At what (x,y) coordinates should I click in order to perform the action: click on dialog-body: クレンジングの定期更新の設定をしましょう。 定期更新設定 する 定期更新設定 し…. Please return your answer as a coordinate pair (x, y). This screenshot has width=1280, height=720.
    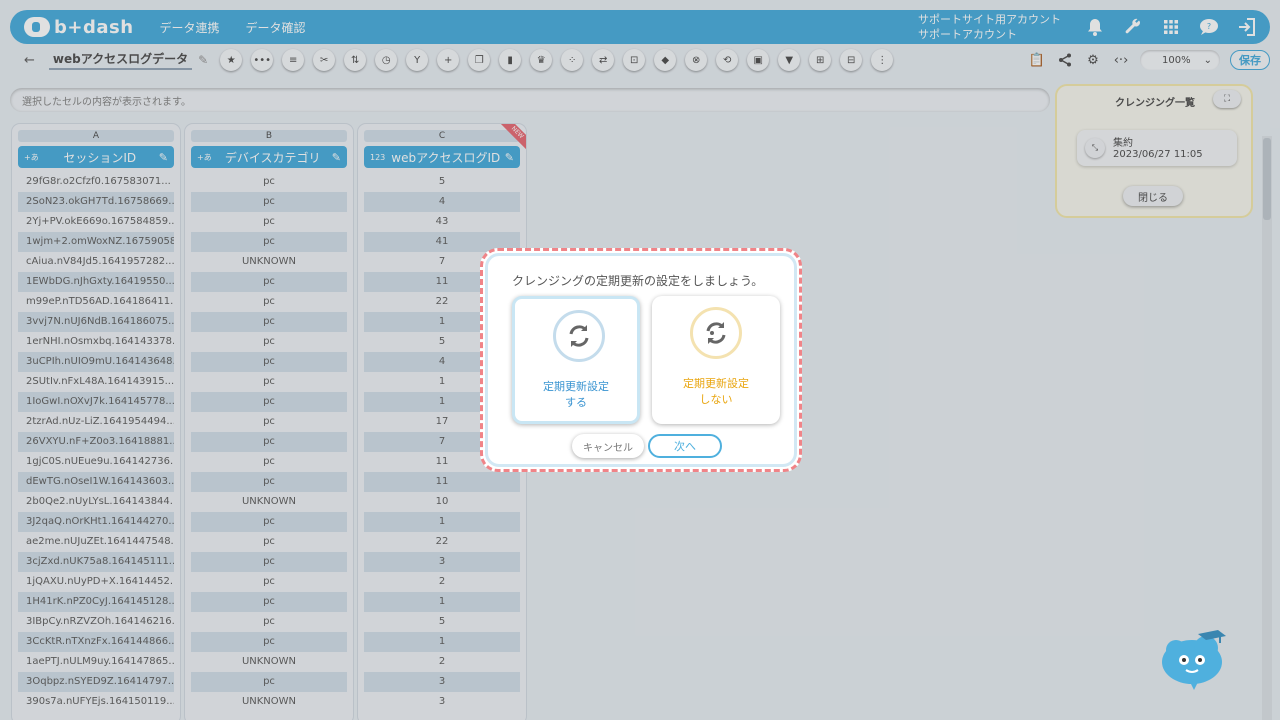
    Looking at the image, I should click on (641, 360).